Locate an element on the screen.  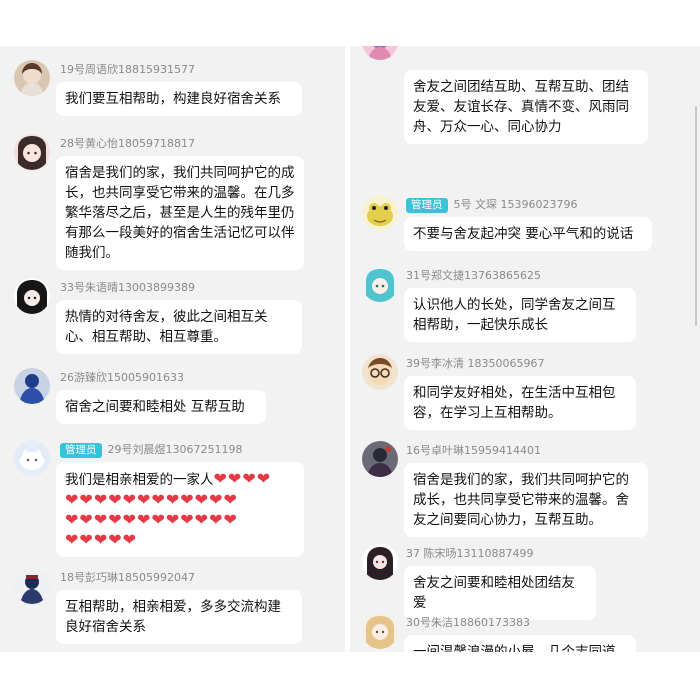
sender-name: 39号李冰清 18350065967 is located at coordinates (475, 363).